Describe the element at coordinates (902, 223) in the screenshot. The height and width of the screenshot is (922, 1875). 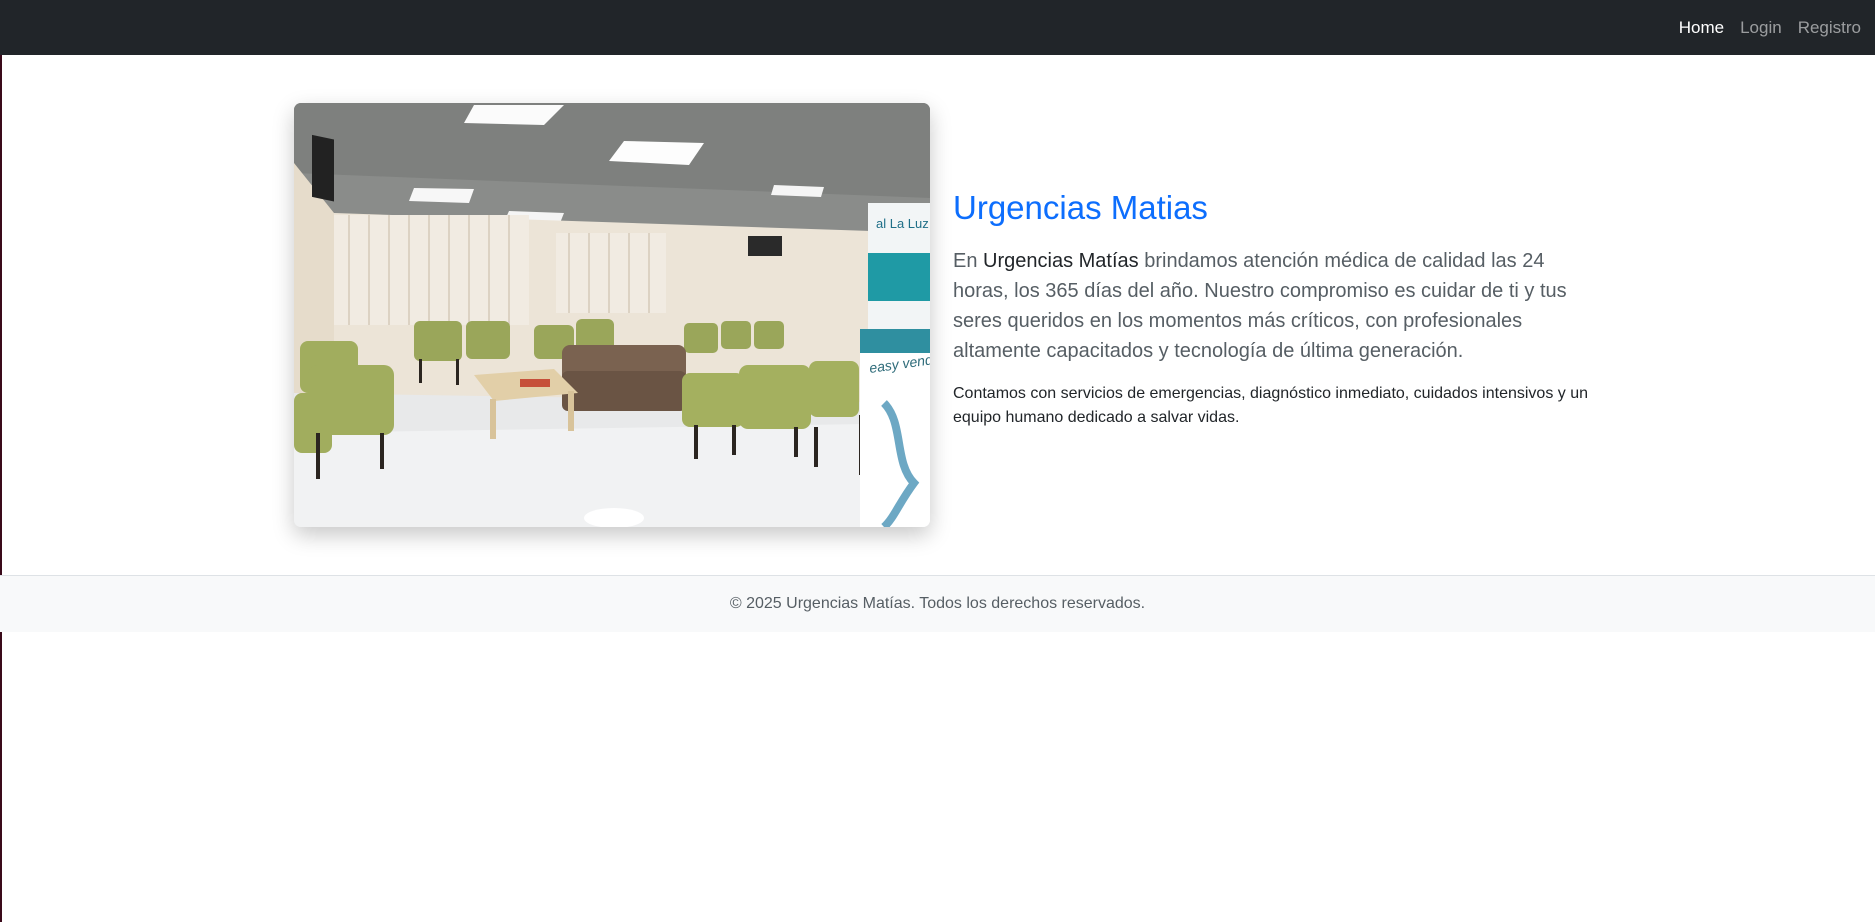
I see `banner-text: al La Luz` at that location.